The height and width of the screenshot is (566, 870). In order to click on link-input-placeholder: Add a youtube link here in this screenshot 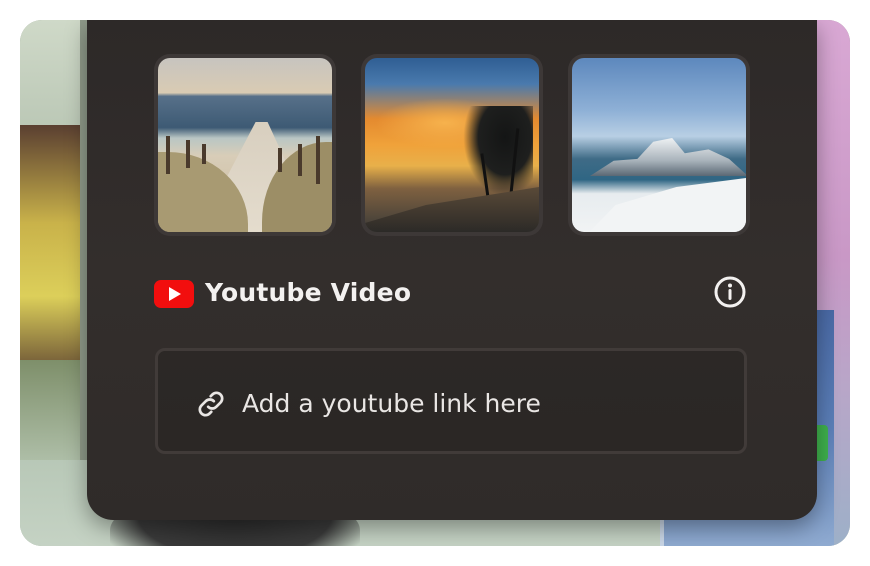, I will do `click(391, 403)`.